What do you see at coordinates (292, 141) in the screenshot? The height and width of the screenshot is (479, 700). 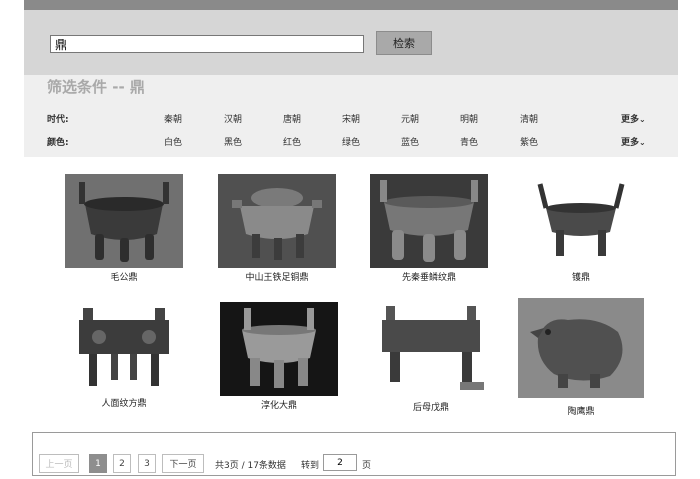 I see `filter-option: 红色` at bounding box center [292, 141].